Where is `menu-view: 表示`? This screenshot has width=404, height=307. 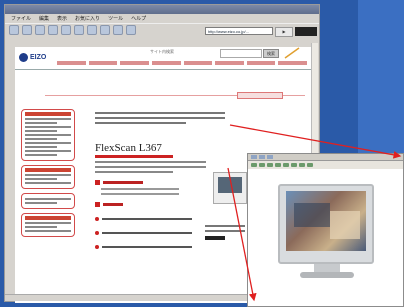
menu-view: 表示 is located at coordinates (62, 18).